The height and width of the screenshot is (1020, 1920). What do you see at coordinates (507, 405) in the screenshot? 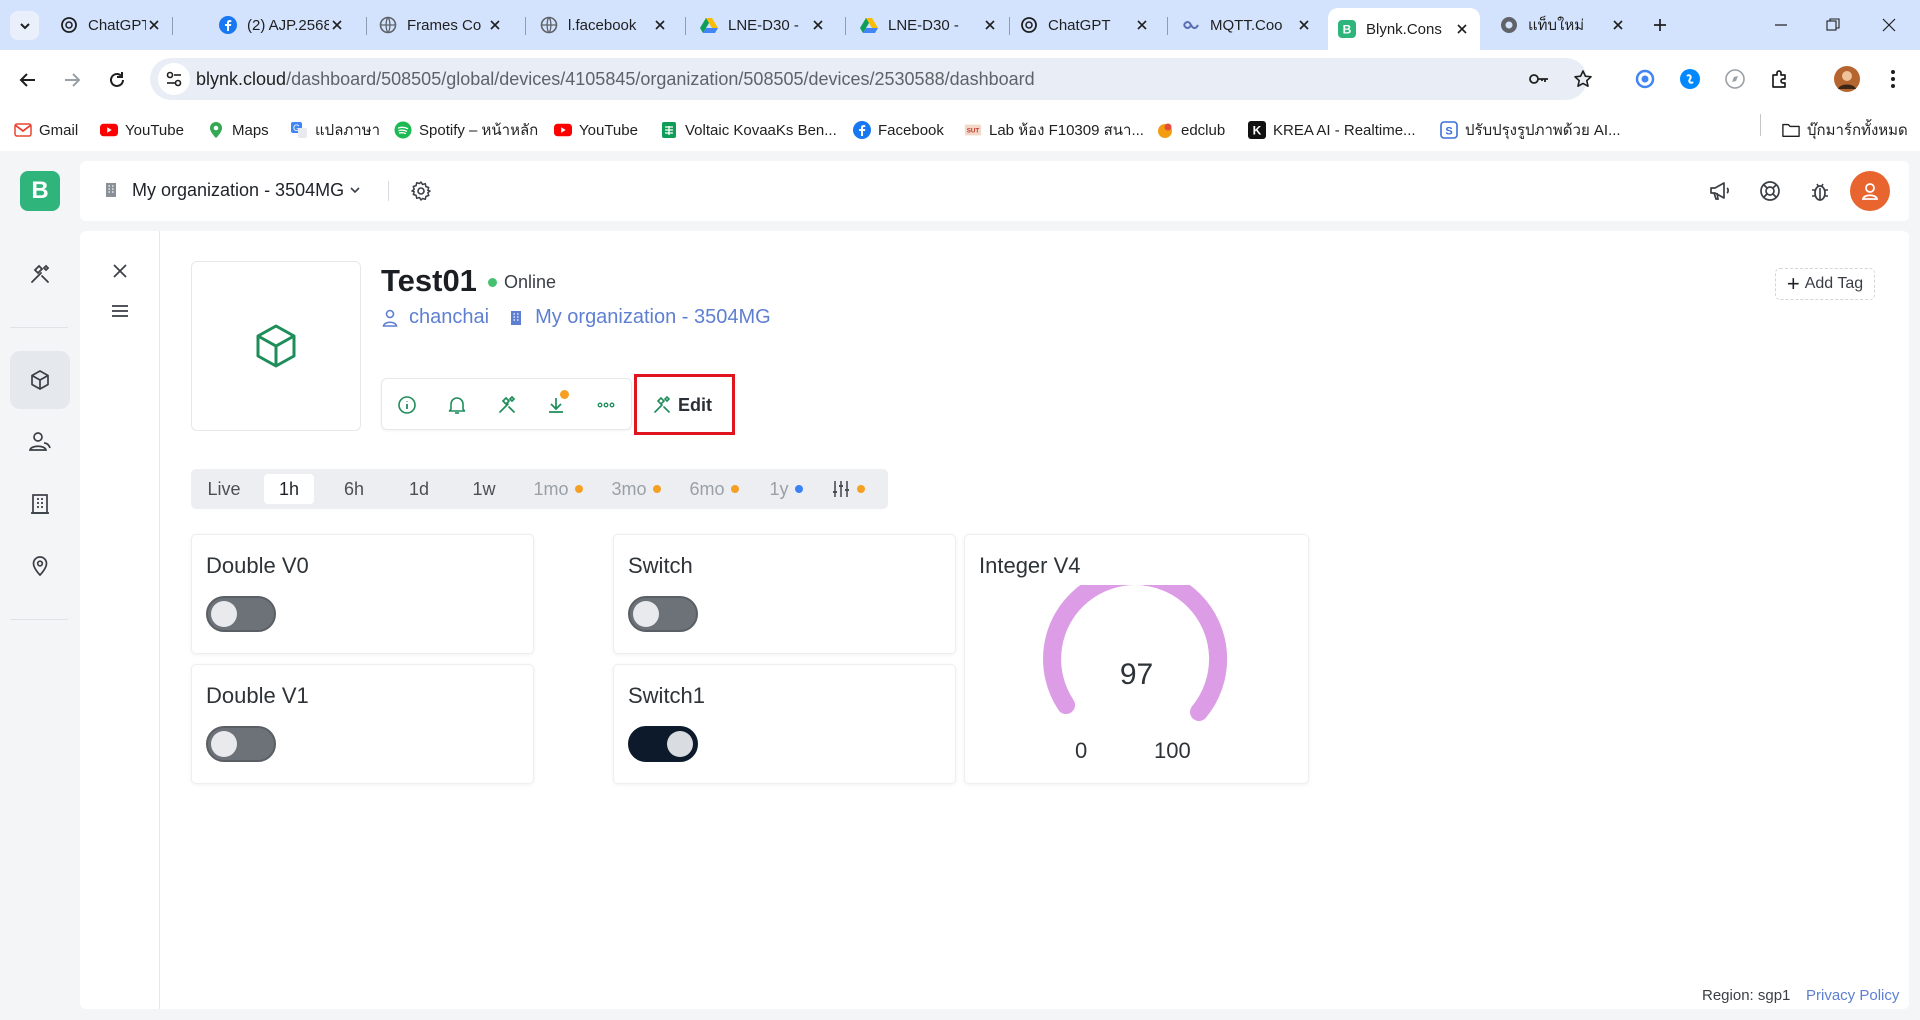
I see `developer-tools-button` at bounding box center [507, 405].